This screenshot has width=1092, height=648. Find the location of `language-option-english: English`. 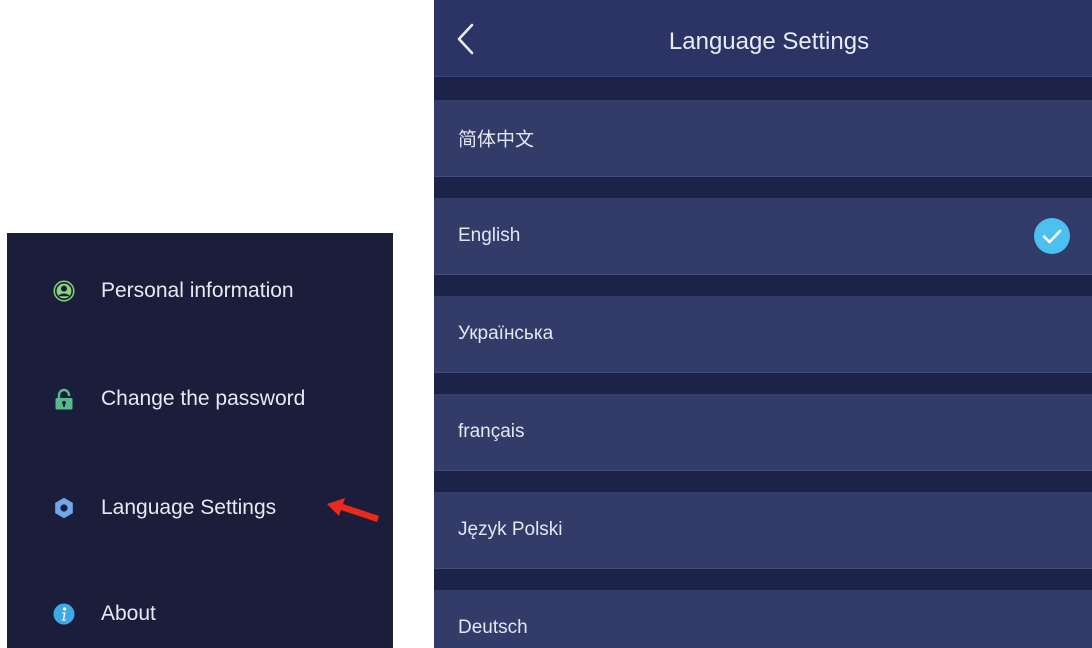

language-option-english: English is located at coordinates (763, 236).